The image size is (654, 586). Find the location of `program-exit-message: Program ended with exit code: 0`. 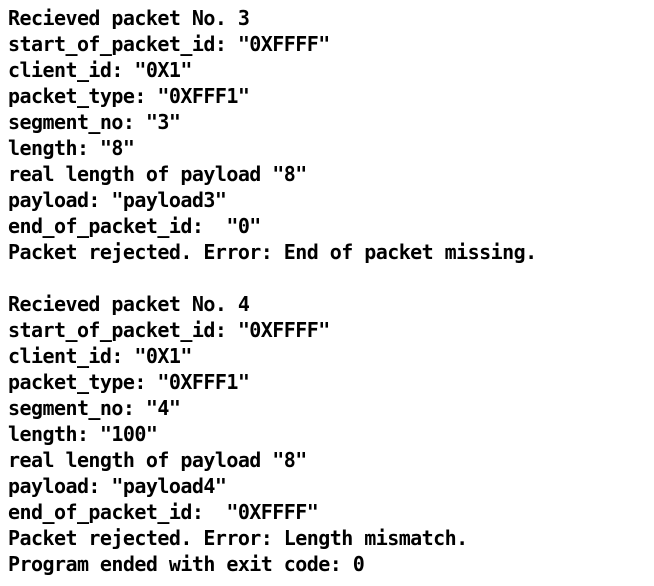

program-exit-message: Program ended with exit code: 0 is located at coordinates (186, 564).